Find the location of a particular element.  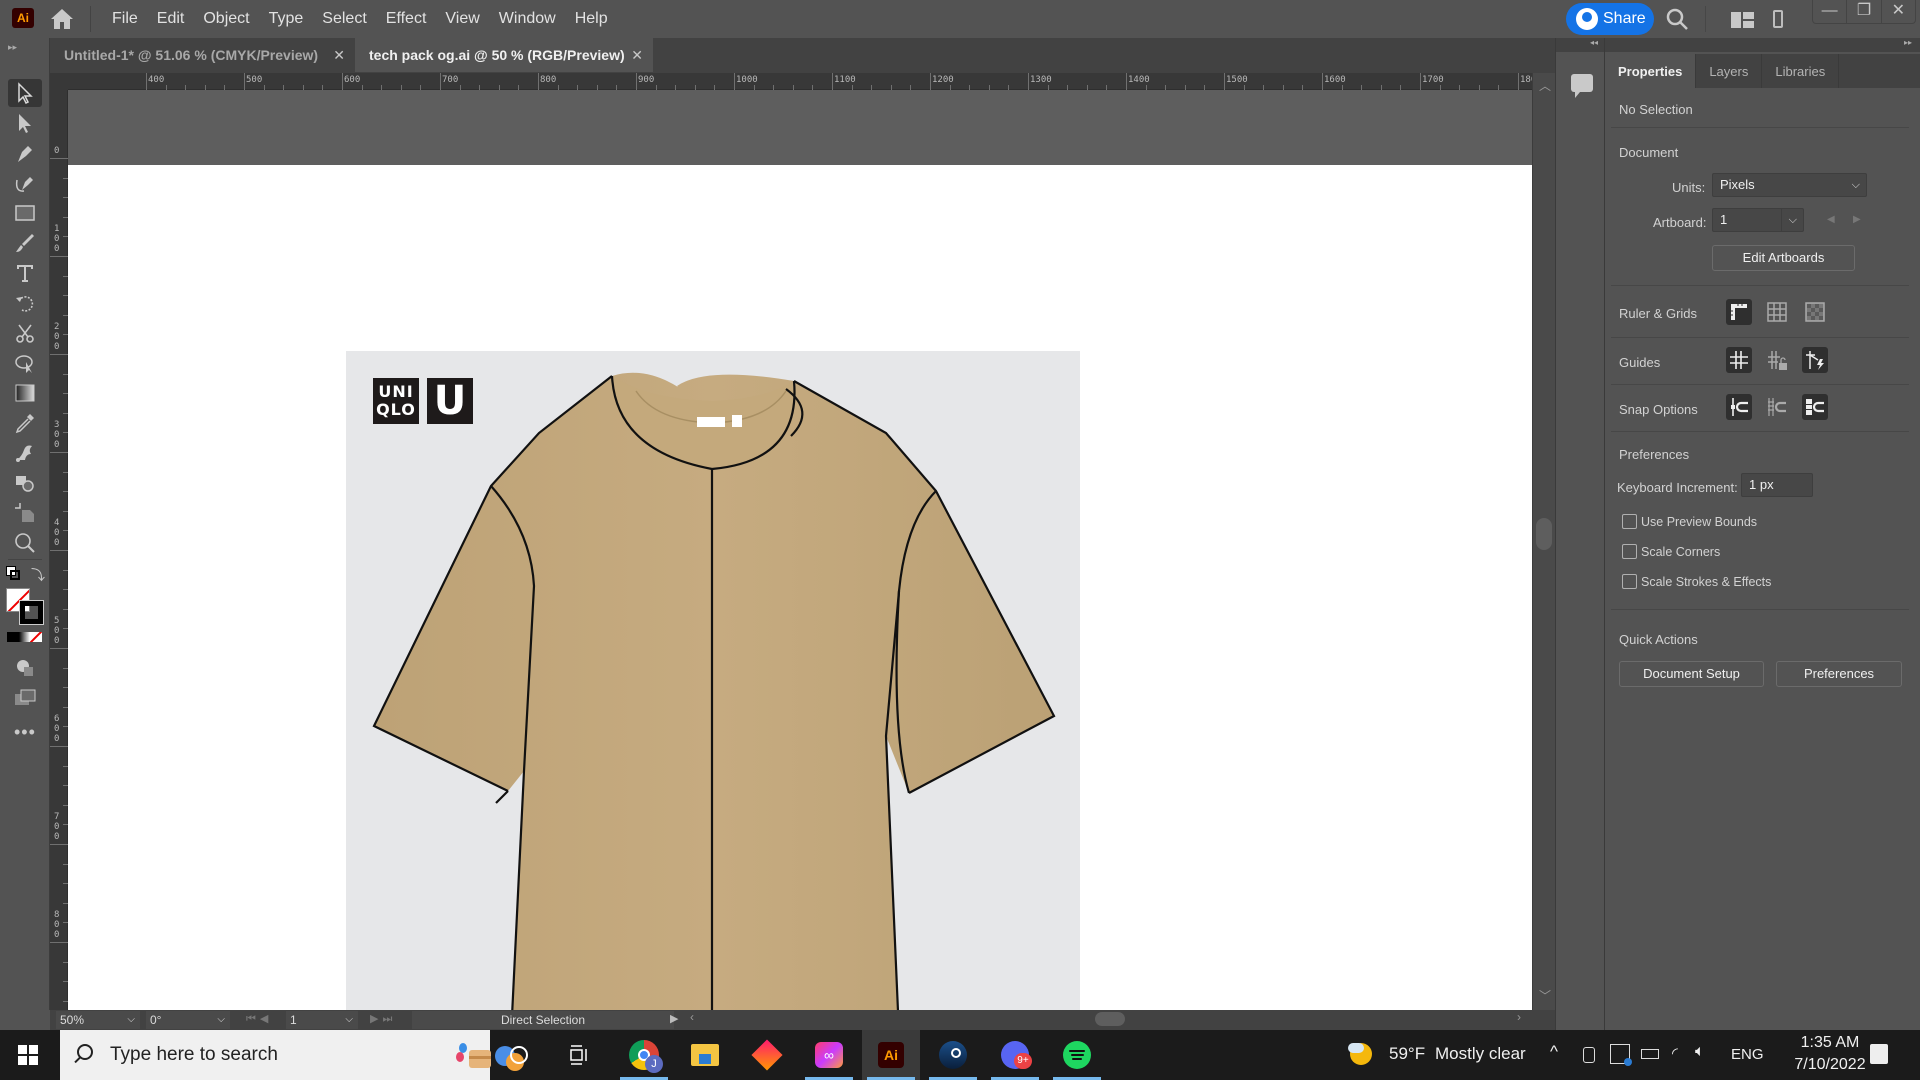

screen-mode-icon is located at coordinates (25, 698).